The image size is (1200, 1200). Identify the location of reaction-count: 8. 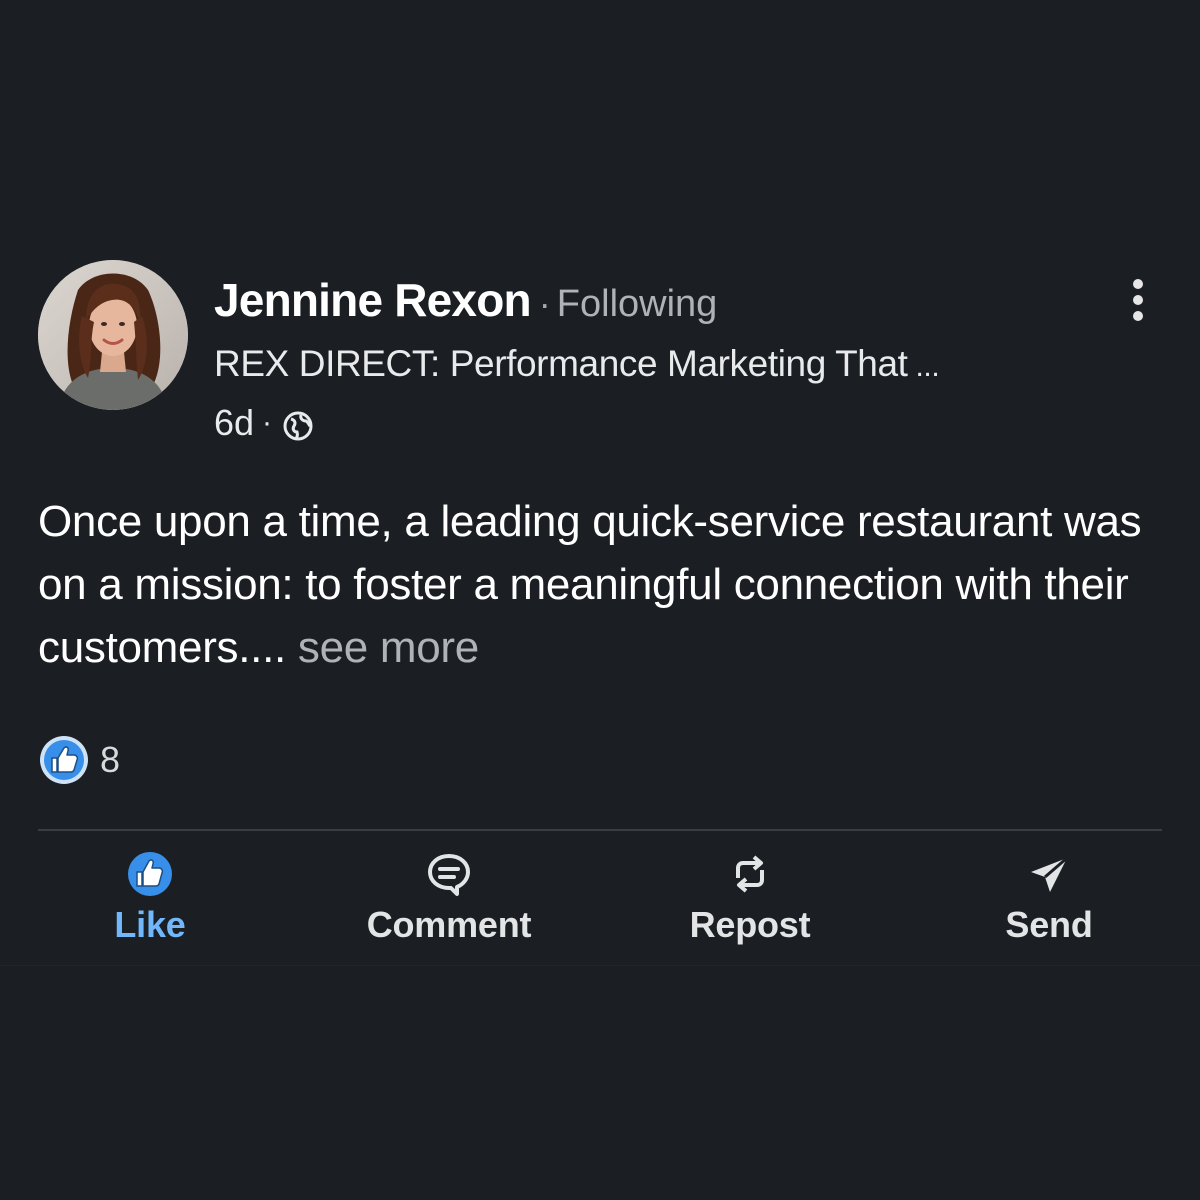
(110, 759).